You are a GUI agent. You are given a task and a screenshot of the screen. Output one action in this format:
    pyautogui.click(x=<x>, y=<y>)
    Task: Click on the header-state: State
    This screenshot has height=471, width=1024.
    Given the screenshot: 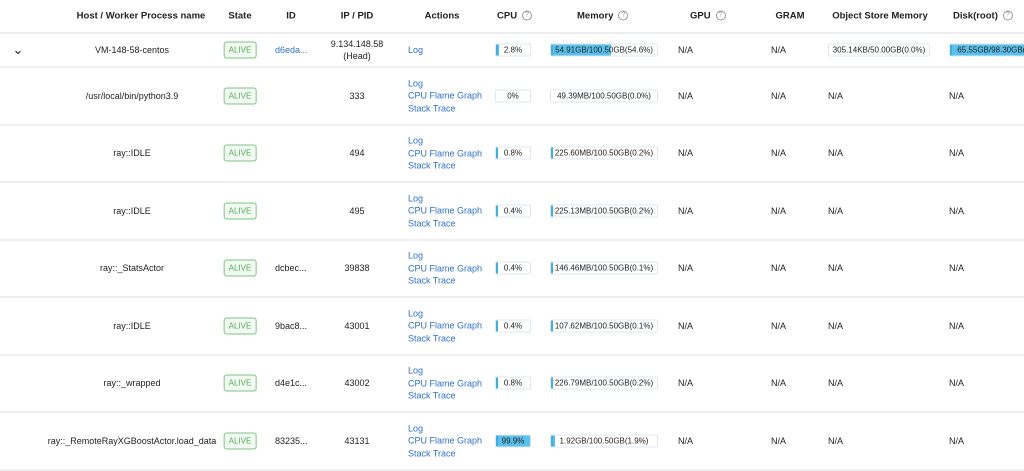 What is the action you would take?
    pyautogui.click(x=240, y=16)
    